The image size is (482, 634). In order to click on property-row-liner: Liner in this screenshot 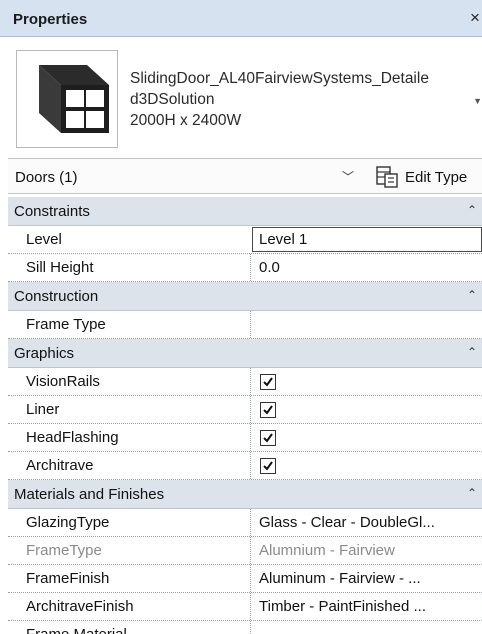, I will do `click(245, 410)`.